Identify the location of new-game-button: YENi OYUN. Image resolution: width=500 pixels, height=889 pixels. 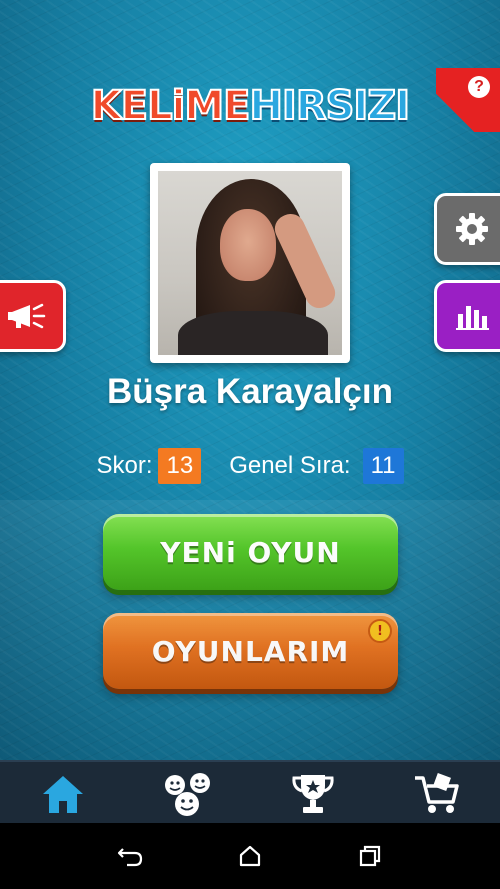
(250, 552).